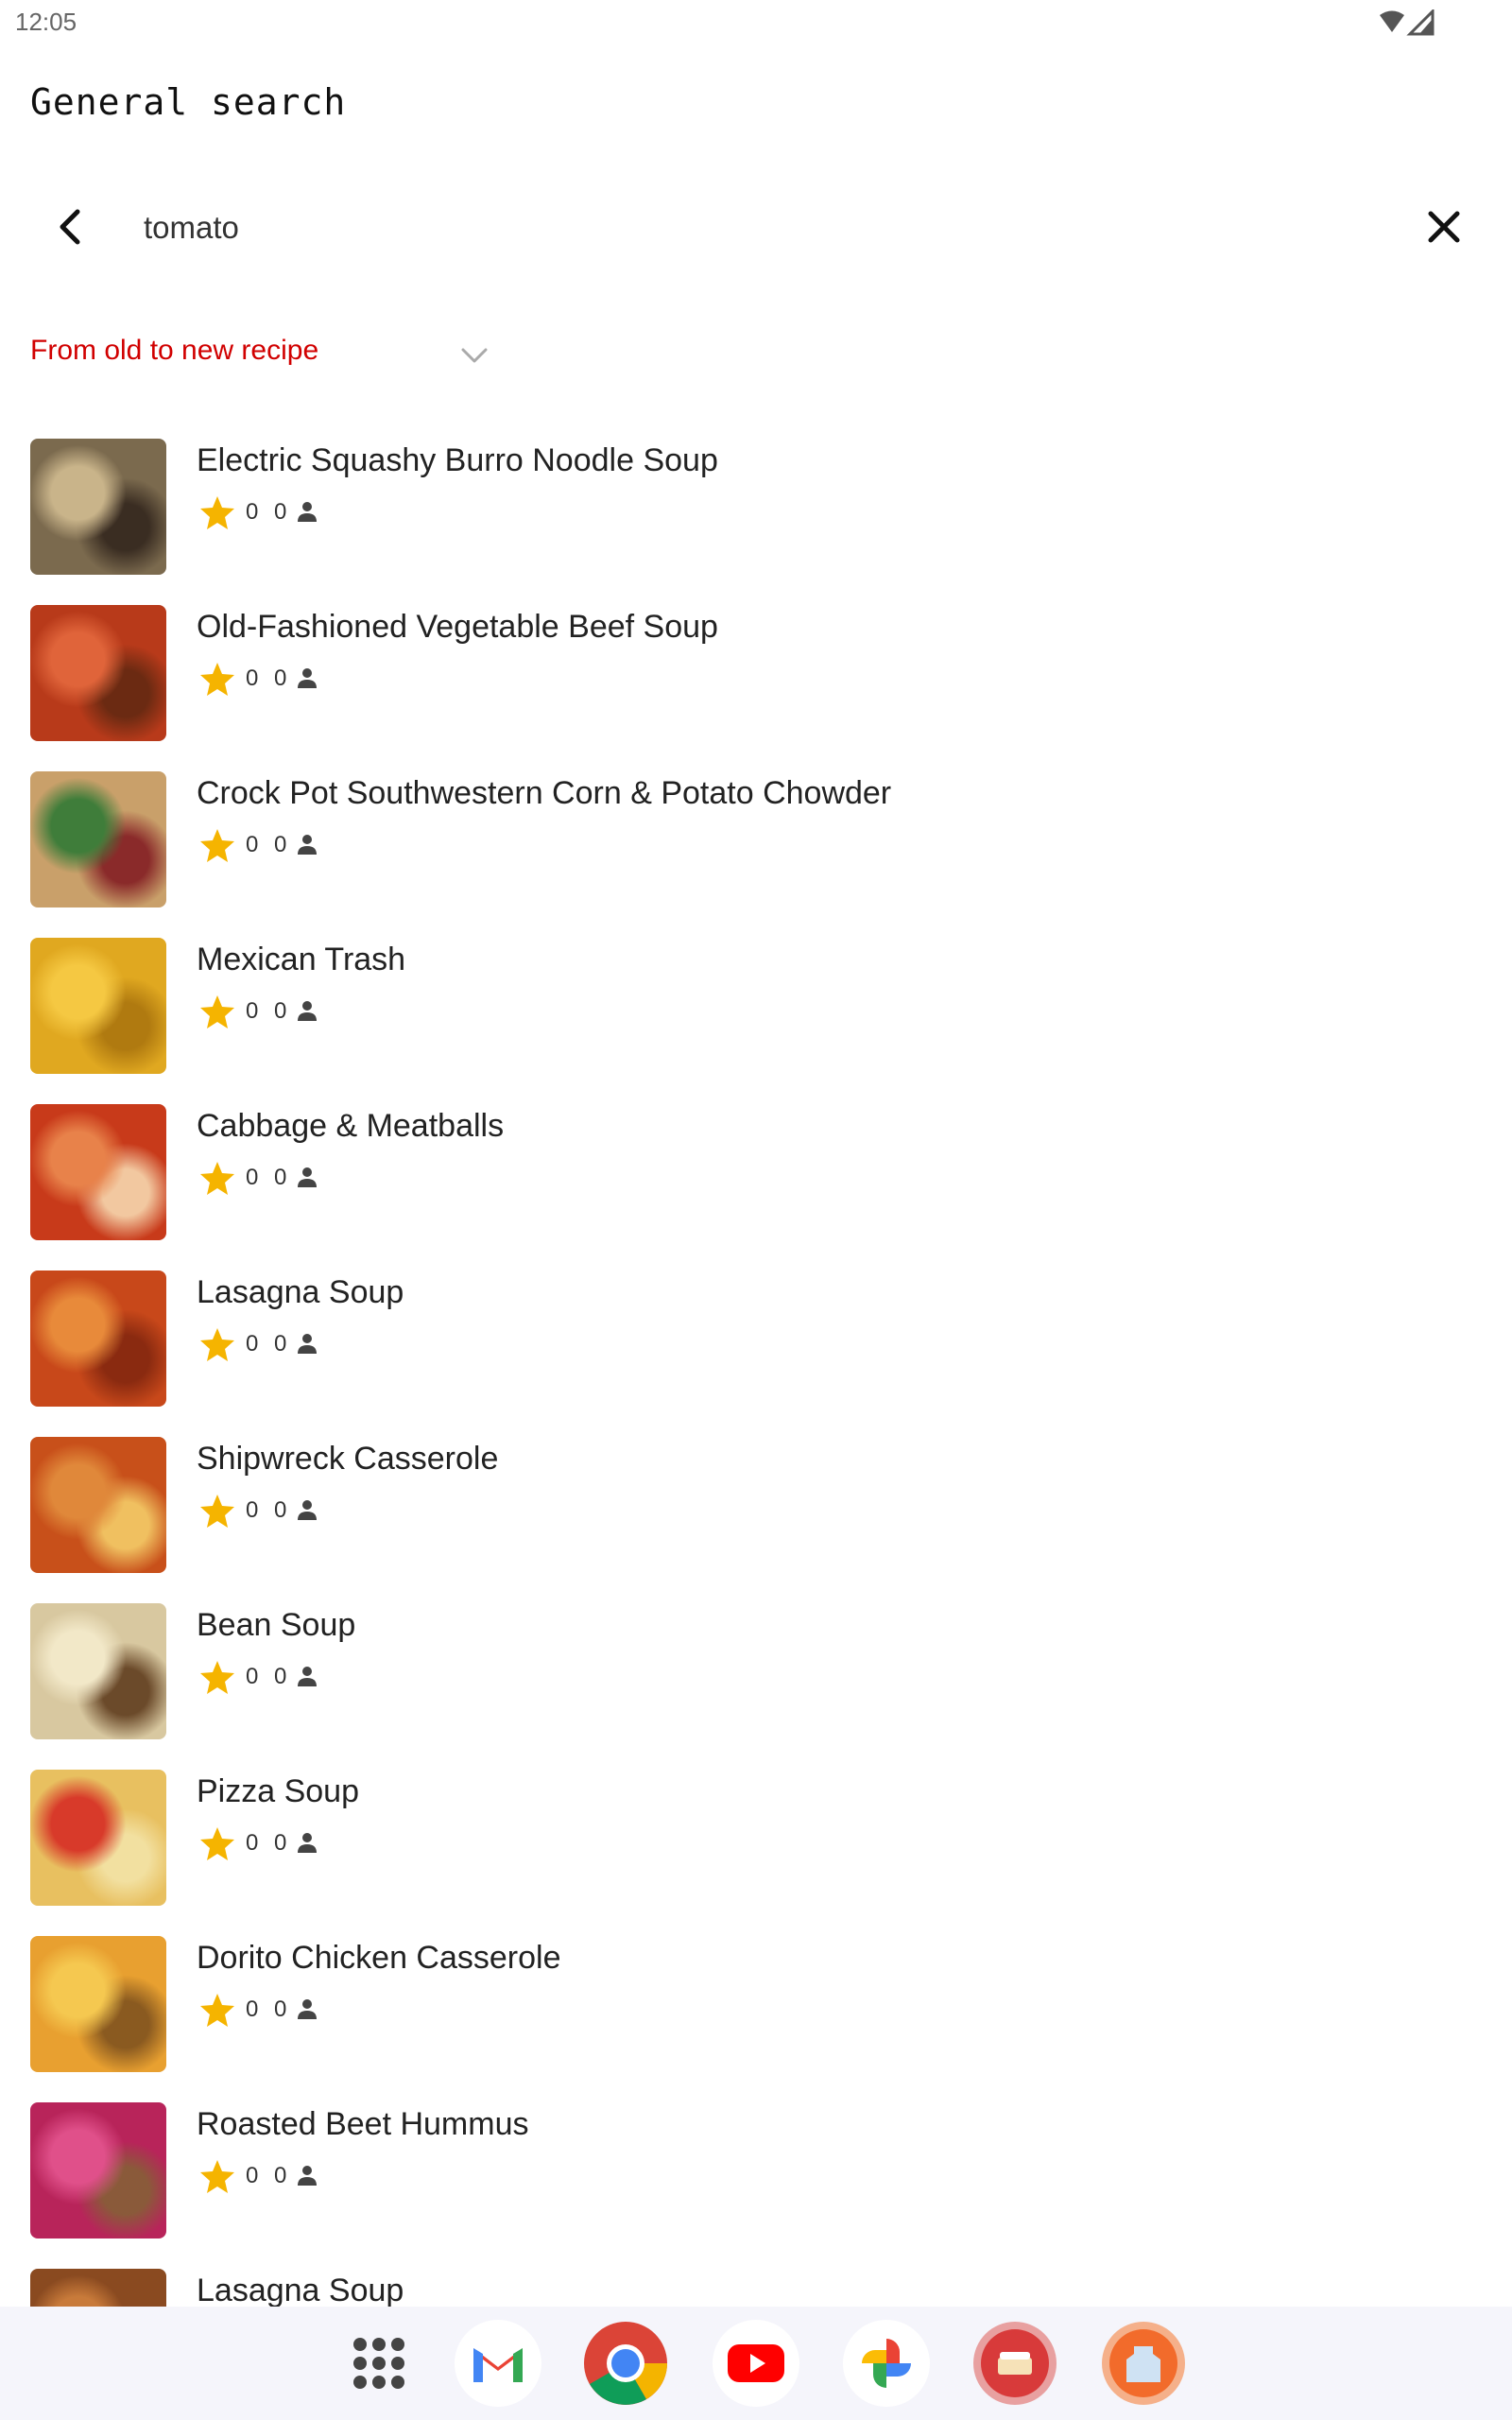 This screenshot has height=2420, width=1512. I want to click on page-title: General search, so click(188, 102).